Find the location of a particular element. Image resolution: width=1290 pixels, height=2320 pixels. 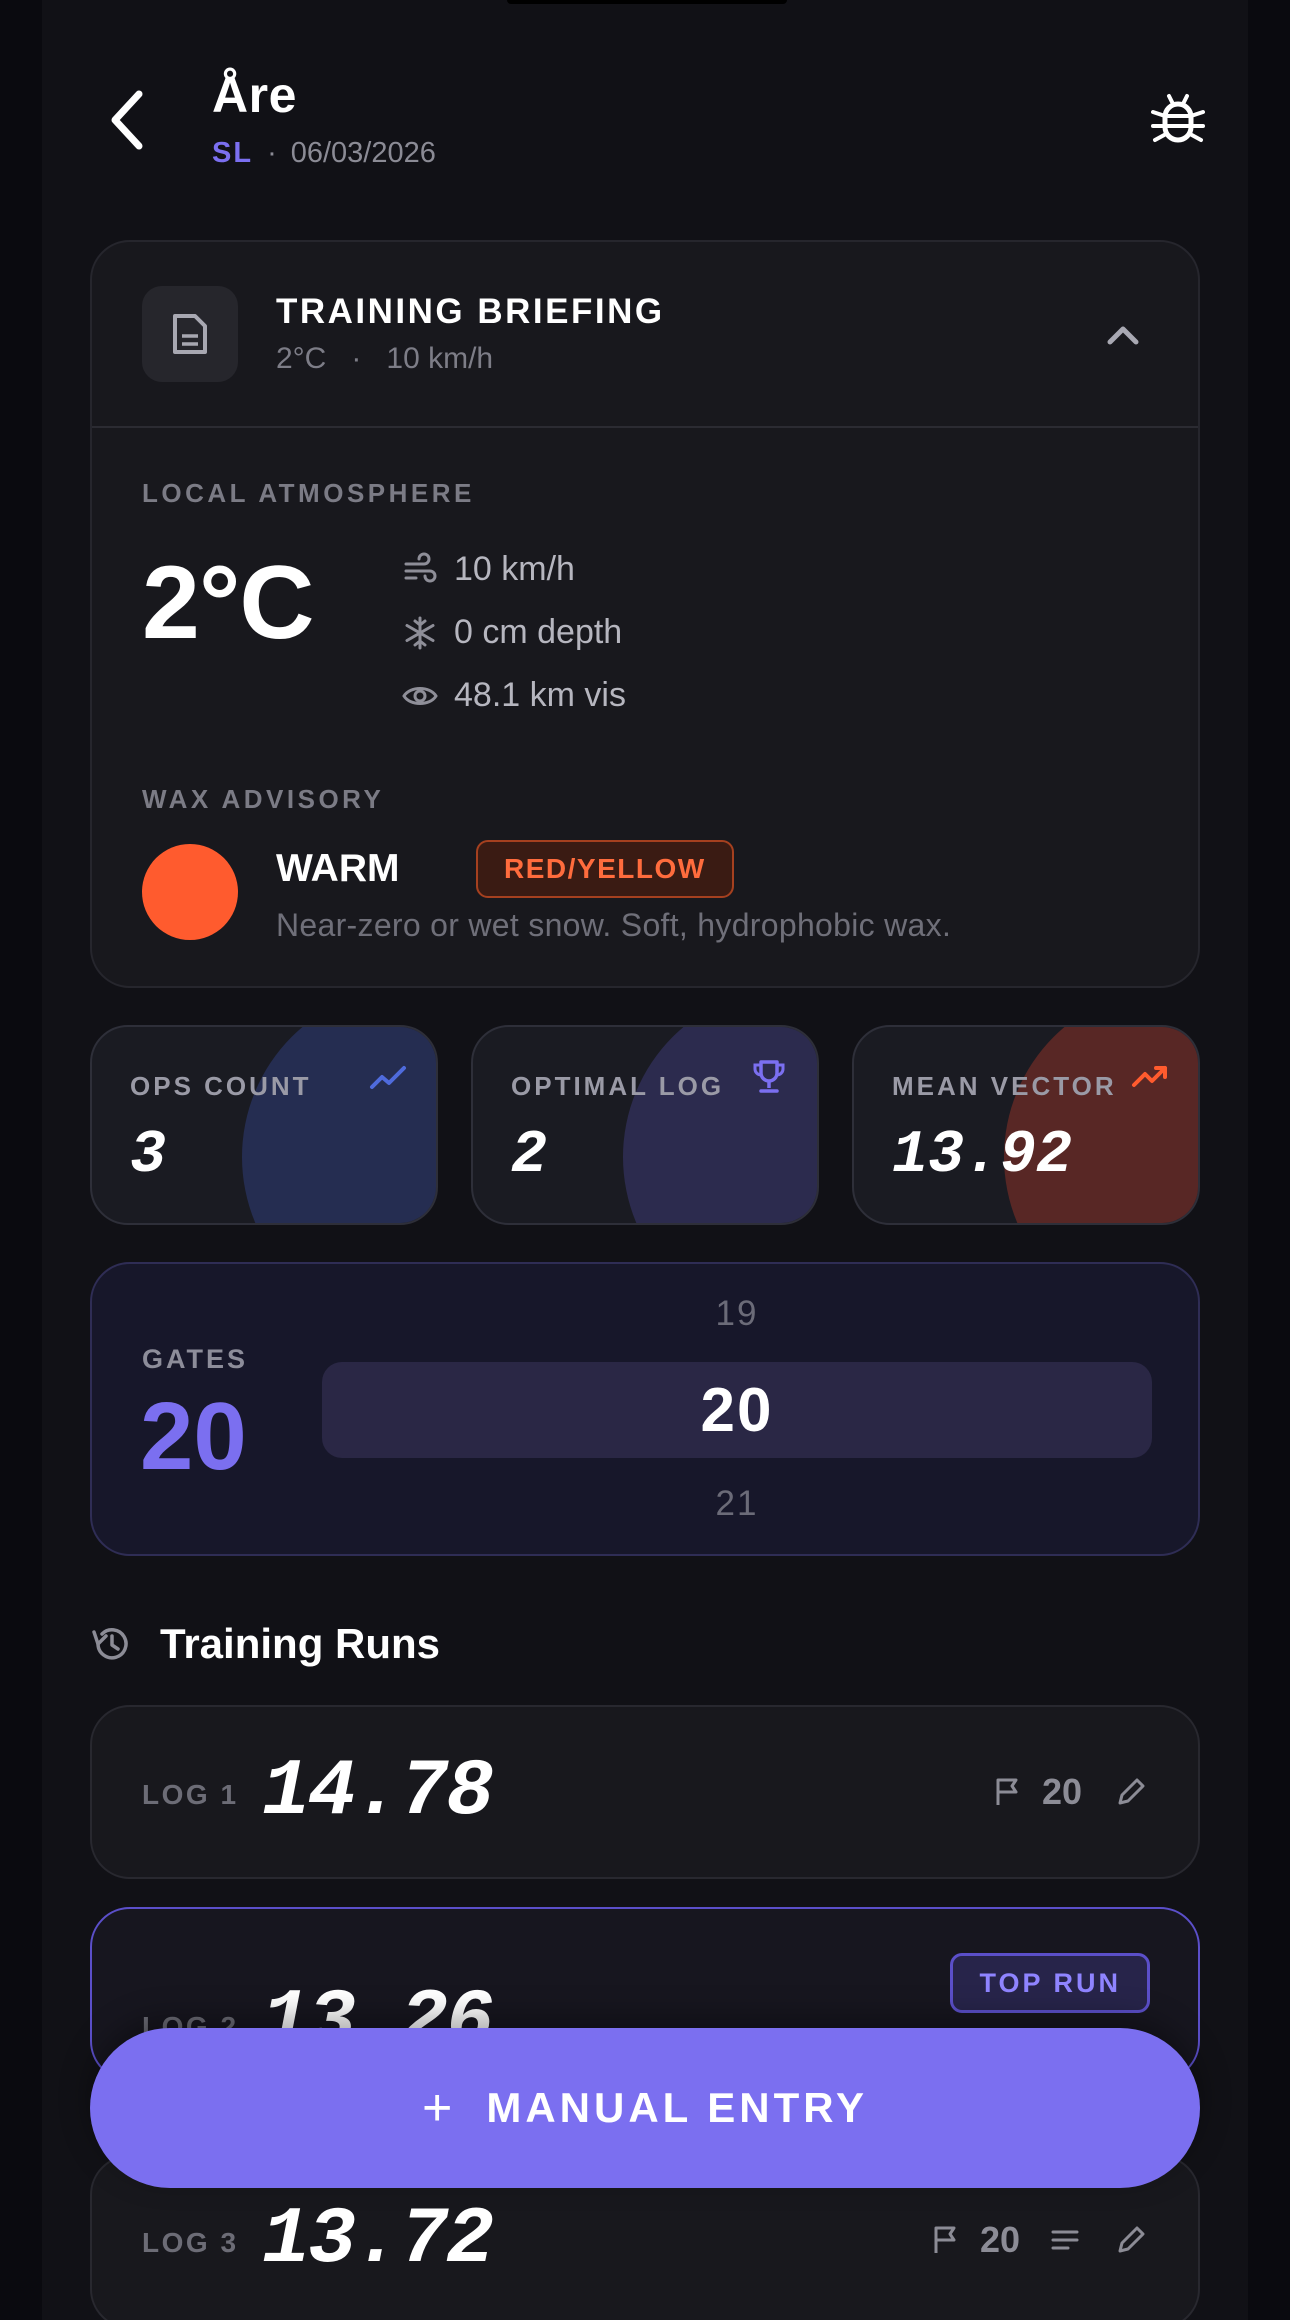

wax-name: WARM is located at coordinates (338, 868).